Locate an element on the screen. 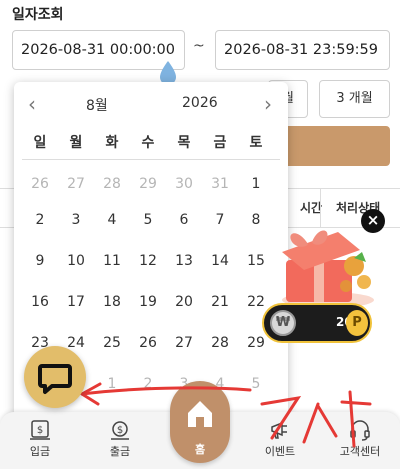 The image size is (400, 469). weekday-label: 목 is located at coordinates (184, 143).